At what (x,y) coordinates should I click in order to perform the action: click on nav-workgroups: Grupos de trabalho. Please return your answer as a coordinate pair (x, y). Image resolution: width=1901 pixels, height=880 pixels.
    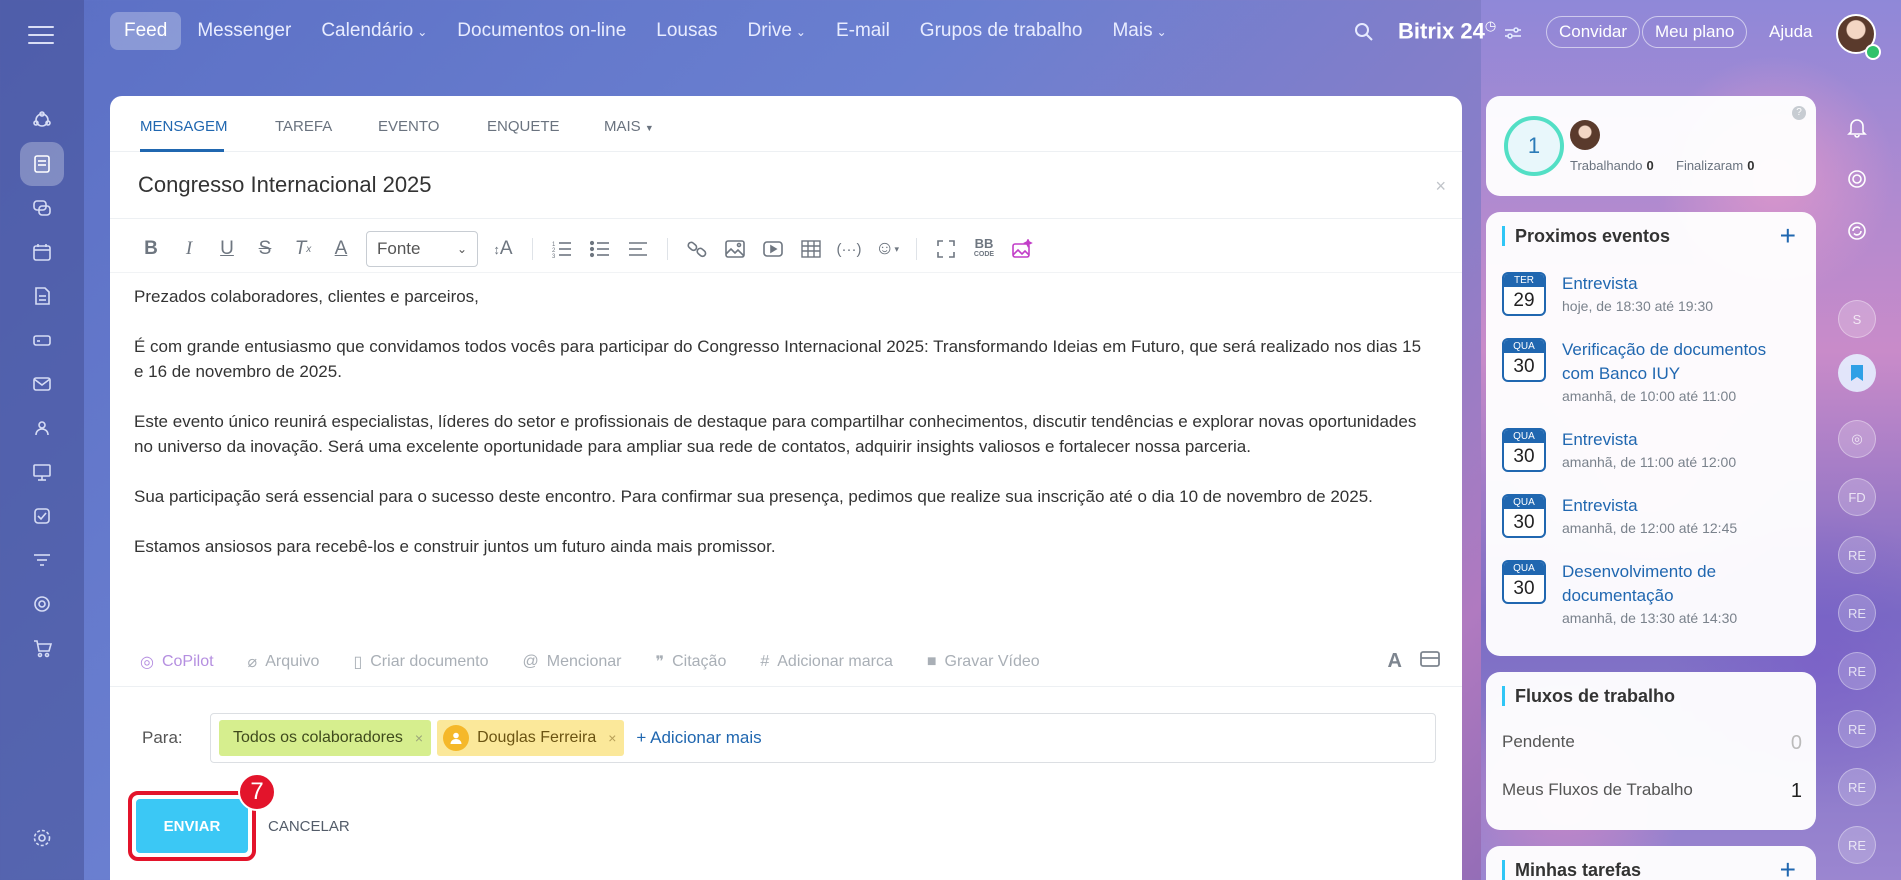
    Looking at the image, I should click on (1001, 31).